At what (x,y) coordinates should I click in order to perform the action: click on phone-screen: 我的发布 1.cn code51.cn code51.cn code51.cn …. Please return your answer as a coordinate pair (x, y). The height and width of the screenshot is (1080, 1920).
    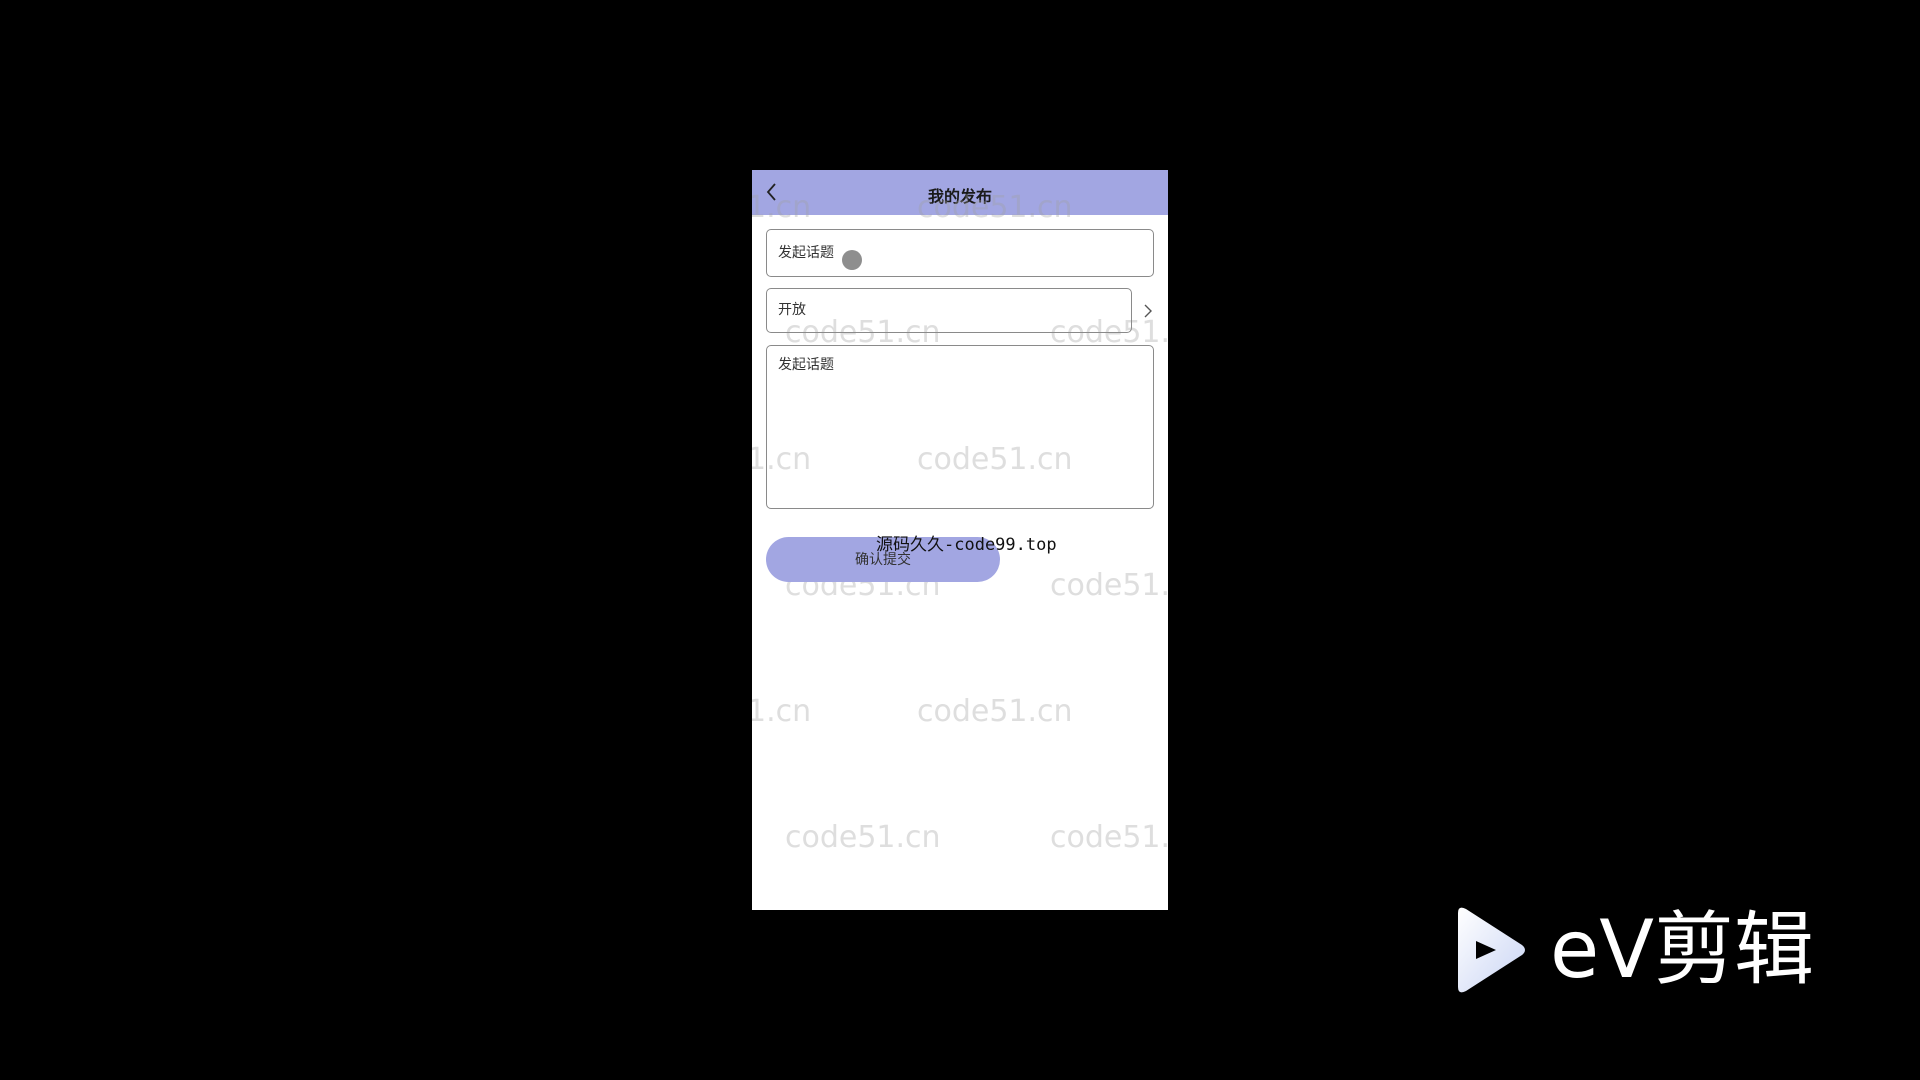
    Looking at the image, I should click on (960, 540).